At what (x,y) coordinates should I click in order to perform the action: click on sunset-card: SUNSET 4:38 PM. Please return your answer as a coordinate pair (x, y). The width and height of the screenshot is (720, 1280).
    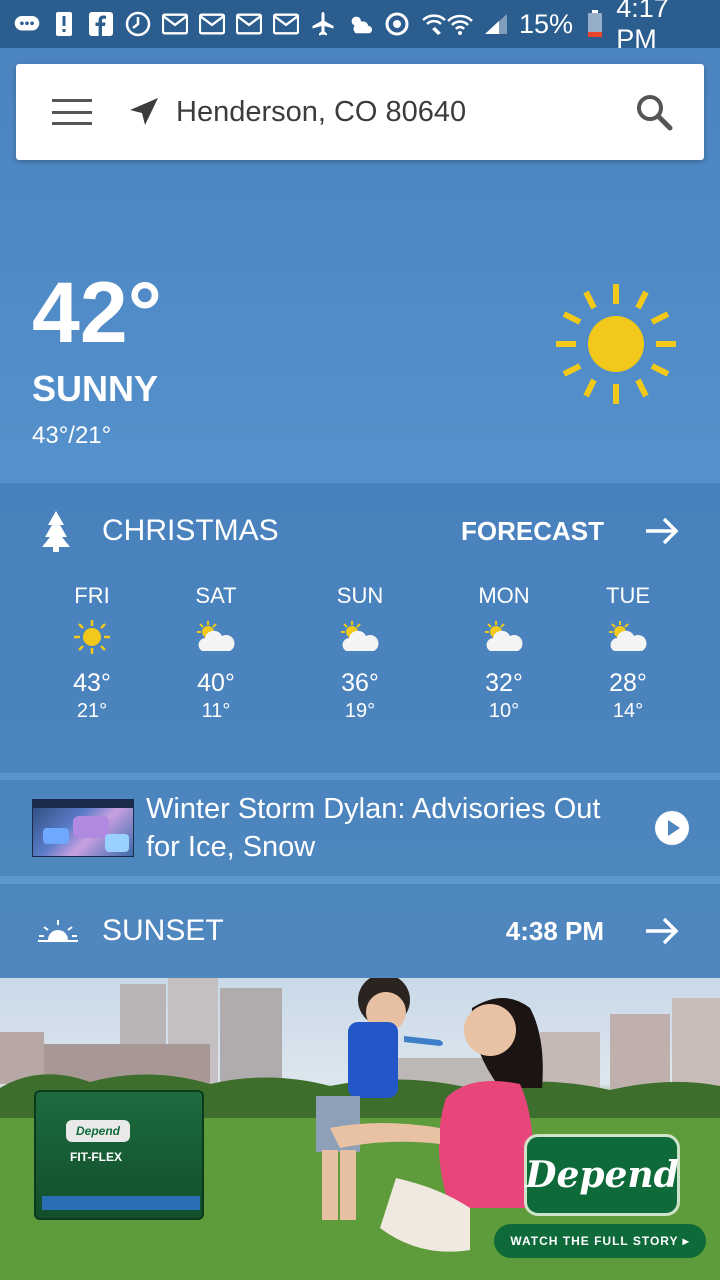
    Looking at the image, I should click on (360, 931).